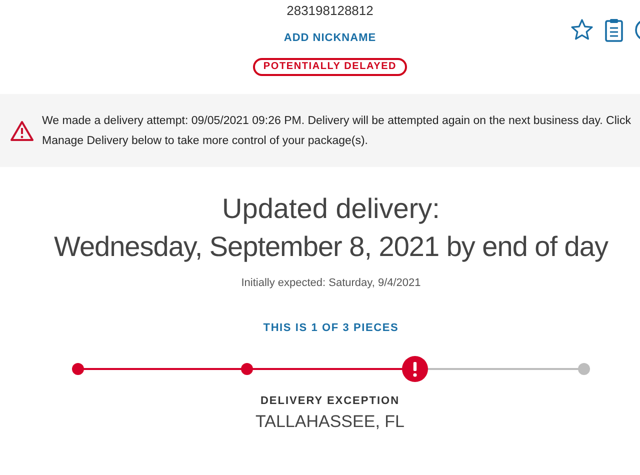 This screenshot has width=640, height=475. What do you see at coordinates (330, 401) in the screenshot?
I see `status-label: DELIVERY EXCEPTION` at bounding box center [330, 401].